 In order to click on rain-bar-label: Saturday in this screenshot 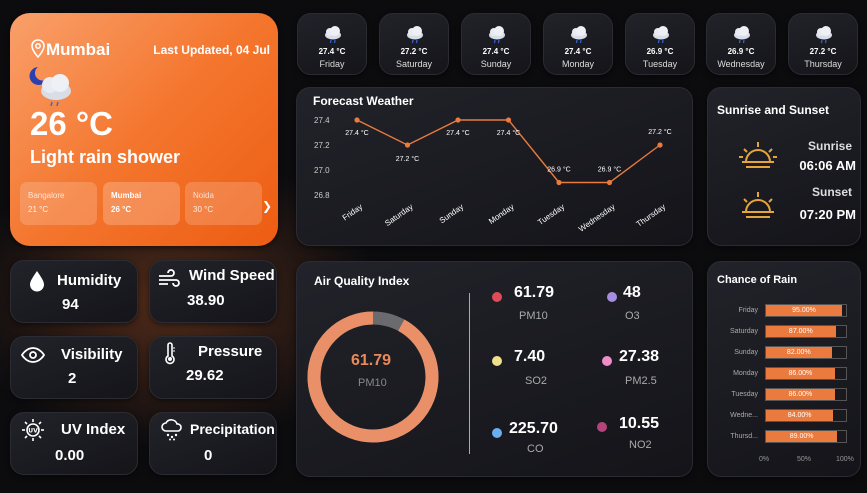, I will do `click(743, 331)`.